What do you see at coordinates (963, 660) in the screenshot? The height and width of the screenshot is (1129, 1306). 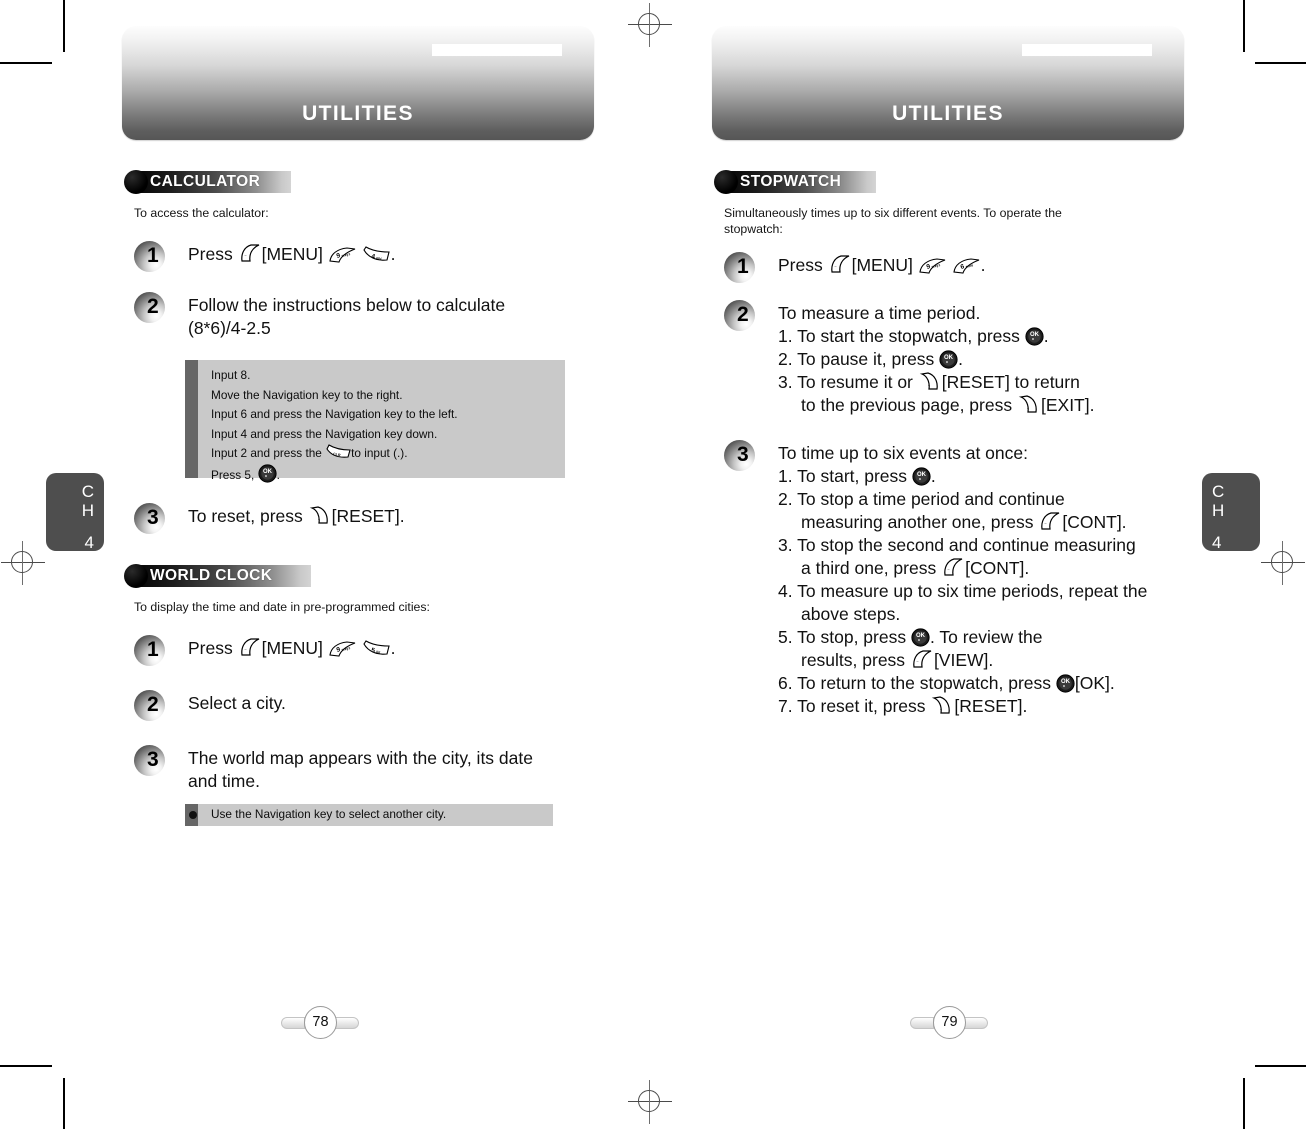 I see `substep-tail: [VIEW].` at bounding box center [963, 660].